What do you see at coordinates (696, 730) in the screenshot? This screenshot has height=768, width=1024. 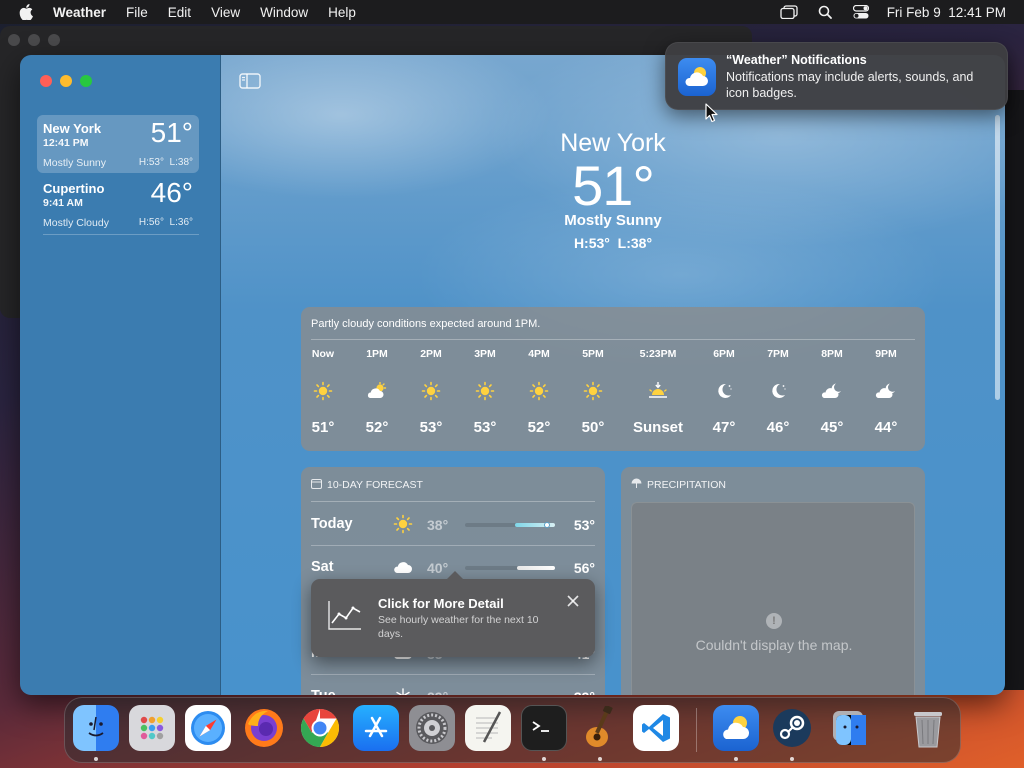 I see `dock-separator` at bounding box center [696, 730].